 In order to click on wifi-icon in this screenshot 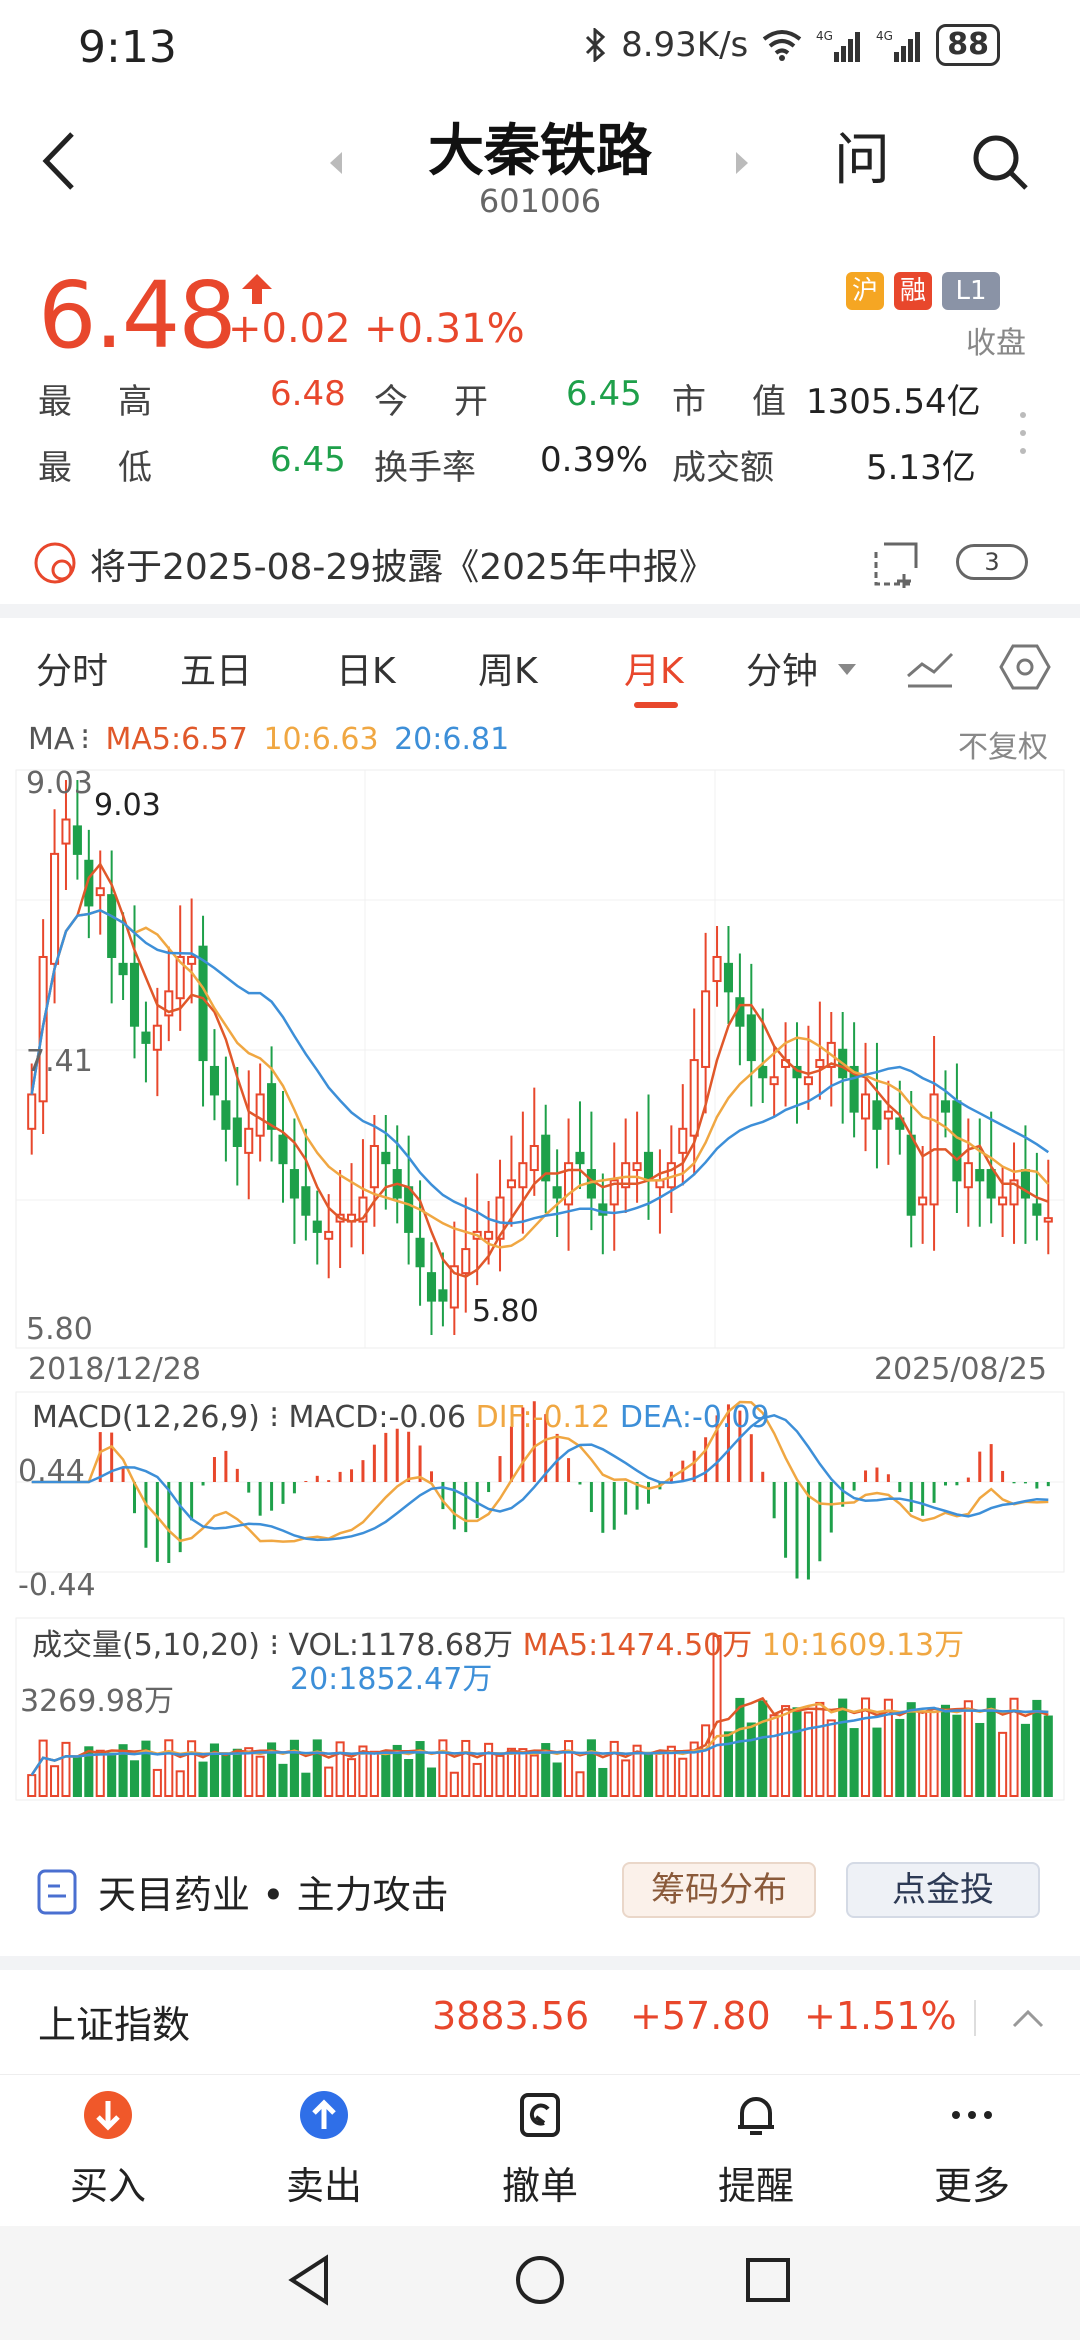, I will do `click(782, 45)`.